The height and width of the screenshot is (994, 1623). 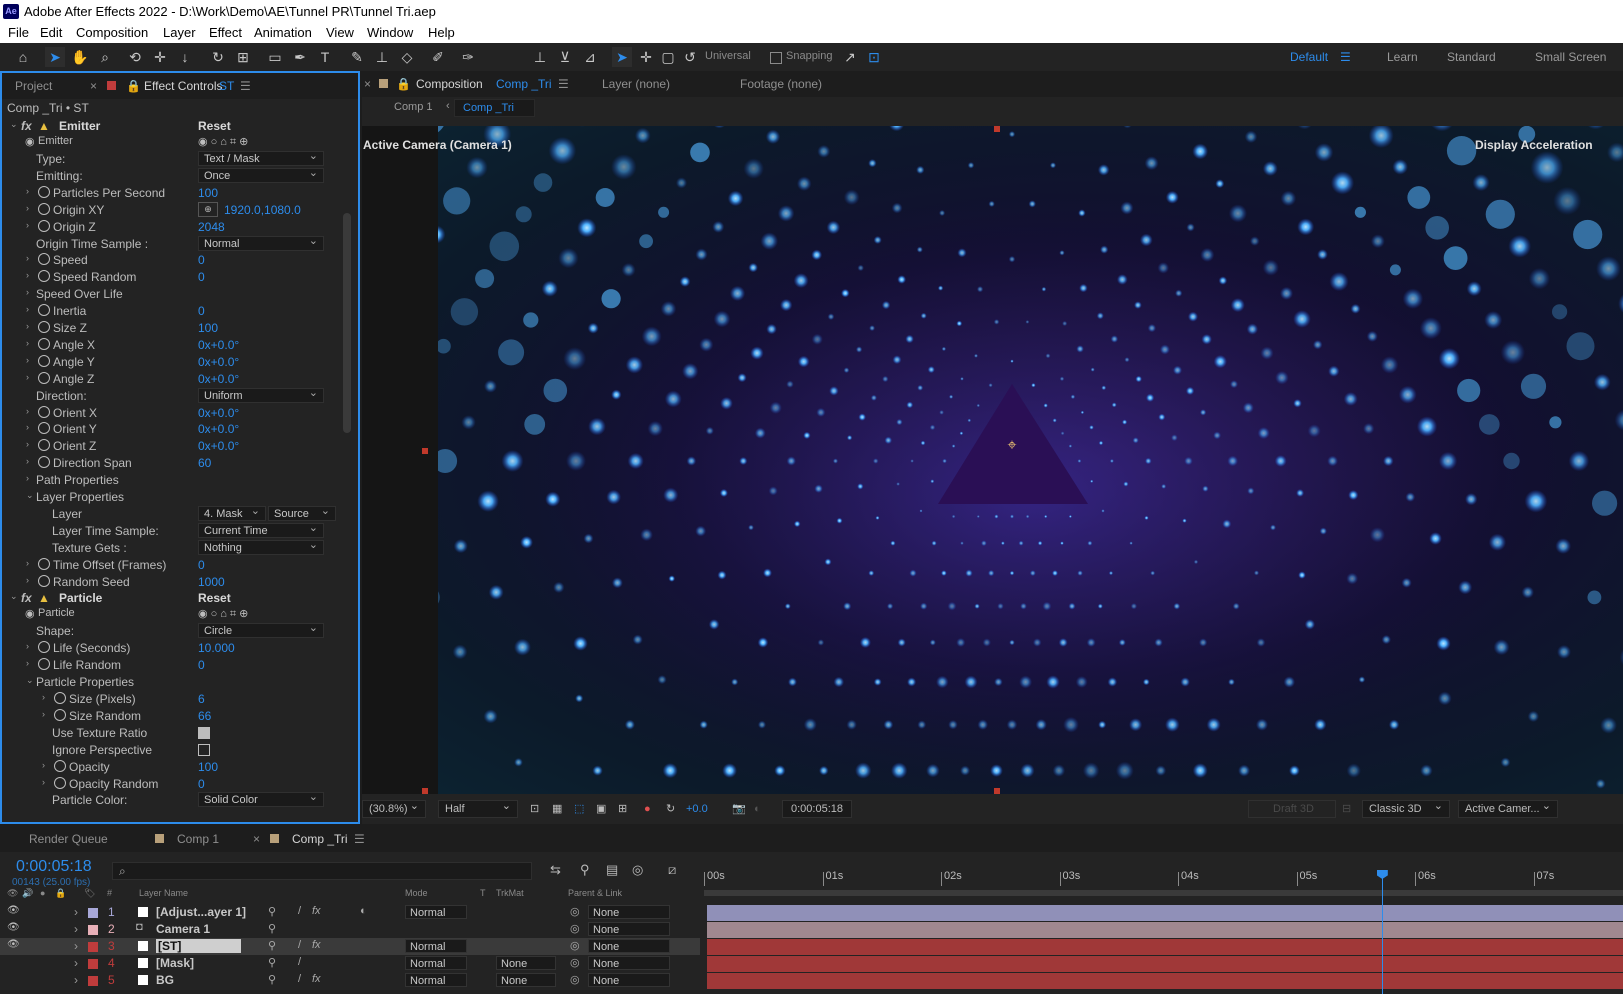 What do you see at coordinates (302, 512) in the screenshot?
I see `property-dropdown-secondary: Source` at bounding box center [302, 512].